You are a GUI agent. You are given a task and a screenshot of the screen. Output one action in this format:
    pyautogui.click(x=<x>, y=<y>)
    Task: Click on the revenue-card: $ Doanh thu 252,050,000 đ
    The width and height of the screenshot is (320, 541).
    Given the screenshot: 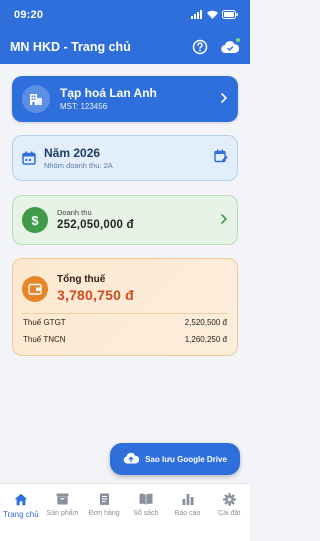 What is the action you would take?
    pyautogui.click(x=125, y=220)
    